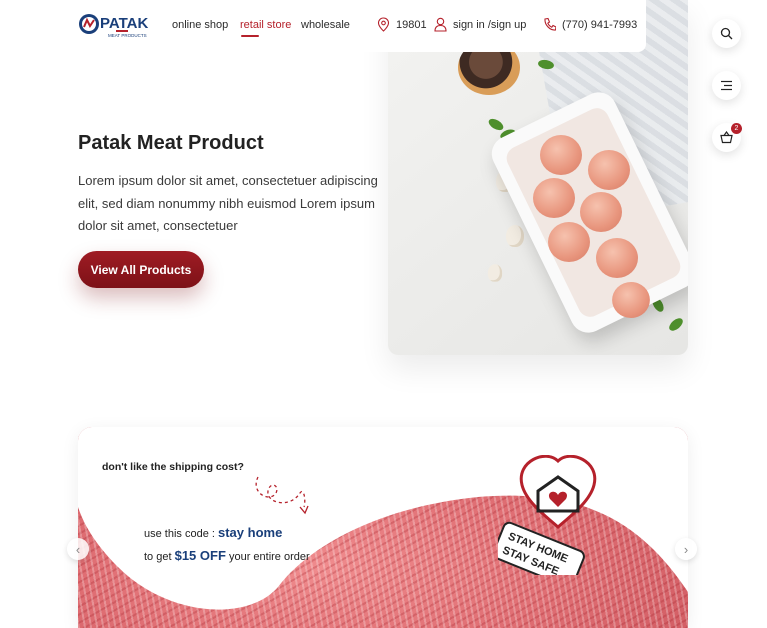 The image size is (767, 628). I want to click on discount-amount: $15 OFF, so click(200, 555).